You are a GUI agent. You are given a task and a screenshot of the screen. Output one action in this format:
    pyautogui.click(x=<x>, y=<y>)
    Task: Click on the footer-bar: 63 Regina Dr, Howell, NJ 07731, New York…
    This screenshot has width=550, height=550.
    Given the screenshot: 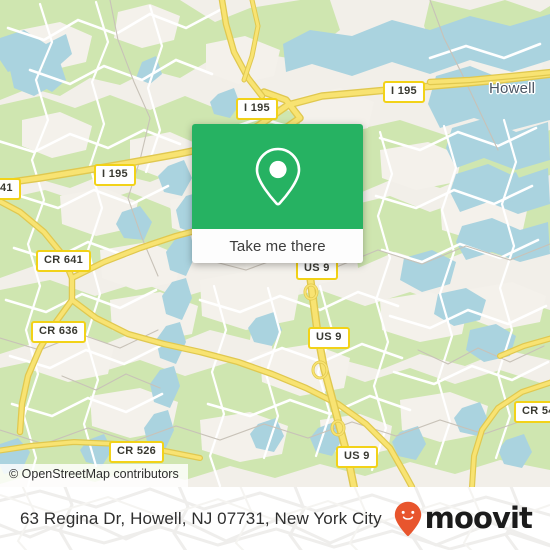 What is the action you would take?
    pyautogui.click(x=275, y=518)
    